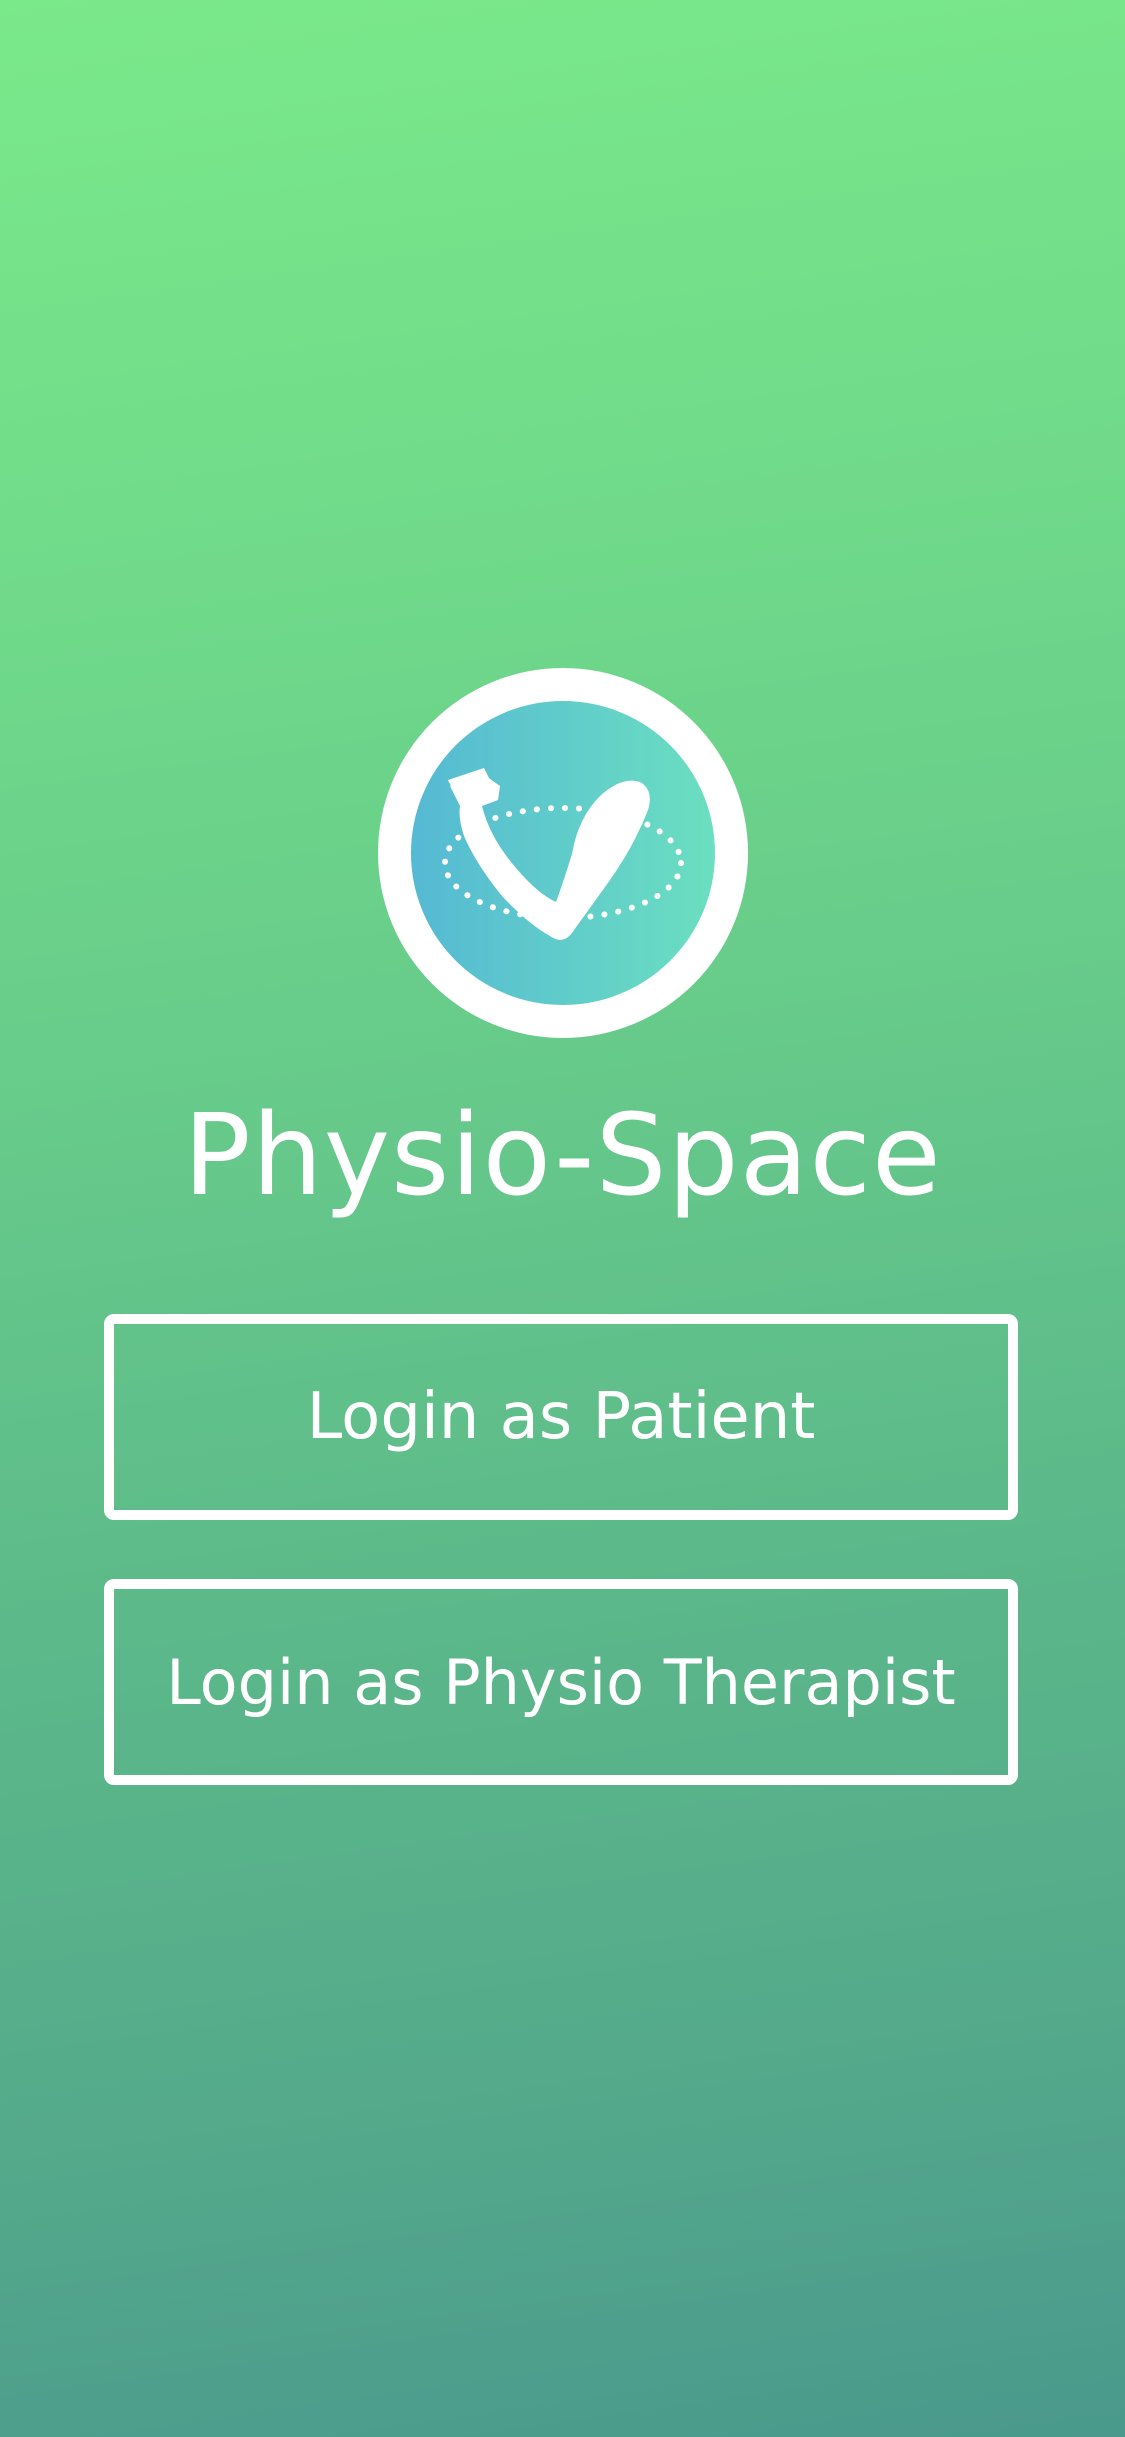  I want to click on login-therapist-button: Login as Physio Therapist, so click(561, 1682).